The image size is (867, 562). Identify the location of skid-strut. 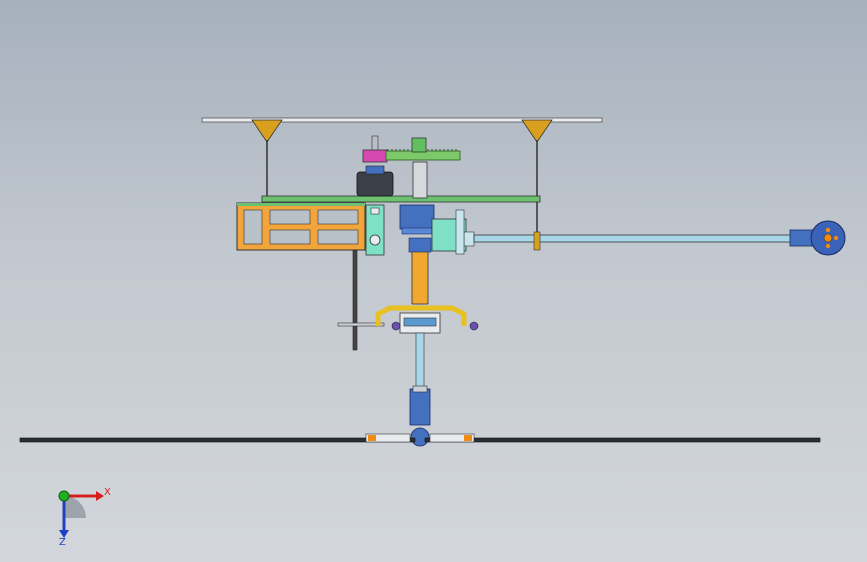
(355, 300).